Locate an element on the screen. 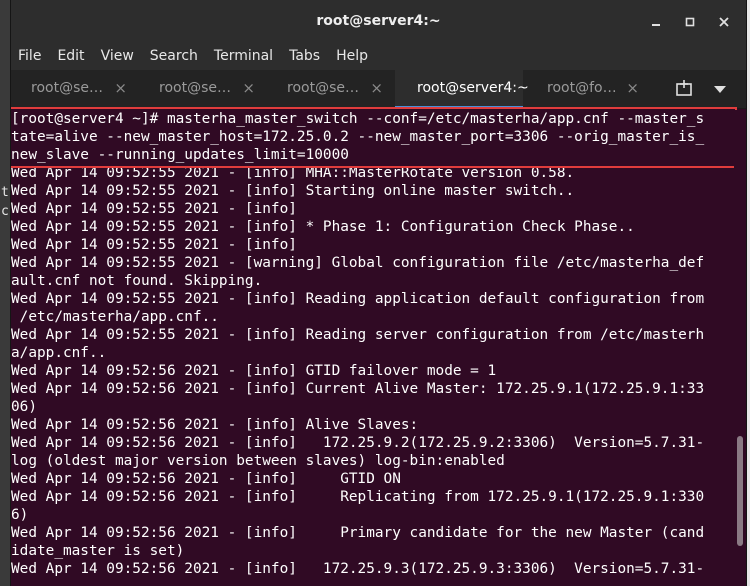 This screenshot has width=750, height=586. menu-help: Help is located at coordinates (352, 56).